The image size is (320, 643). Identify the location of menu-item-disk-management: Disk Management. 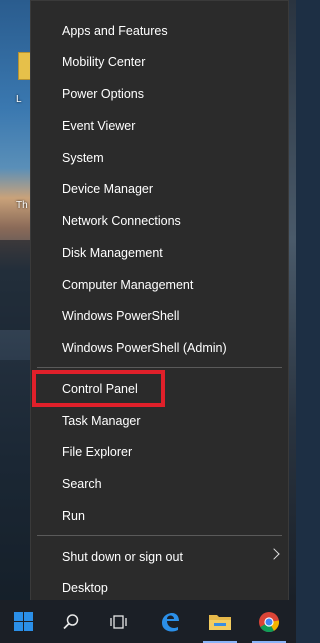
(159, 253).